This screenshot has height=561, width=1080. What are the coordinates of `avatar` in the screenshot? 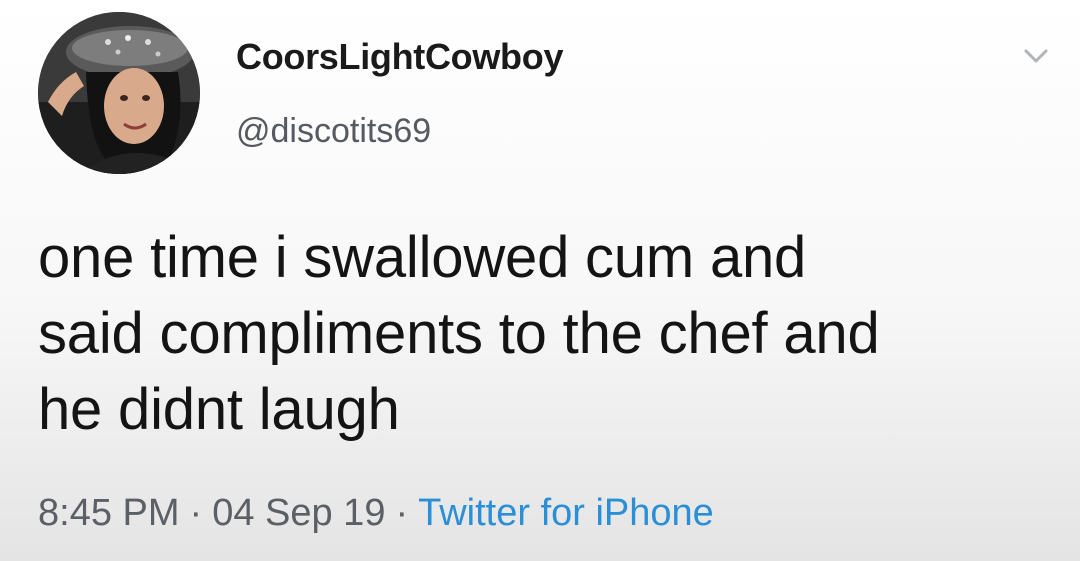 It's located at (119, 93).